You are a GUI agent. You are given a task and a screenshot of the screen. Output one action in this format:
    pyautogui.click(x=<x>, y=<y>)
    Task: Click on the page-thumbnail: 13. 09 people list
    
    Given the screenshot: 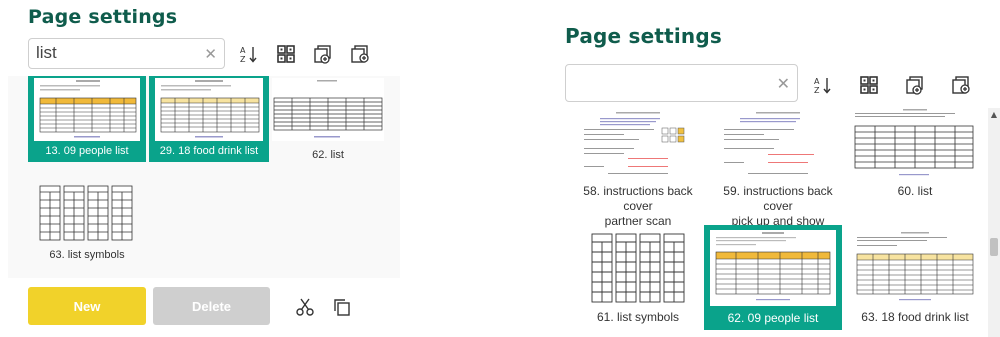 What is the action you would take?
    pyautogui.click(x=87, y=119)
    